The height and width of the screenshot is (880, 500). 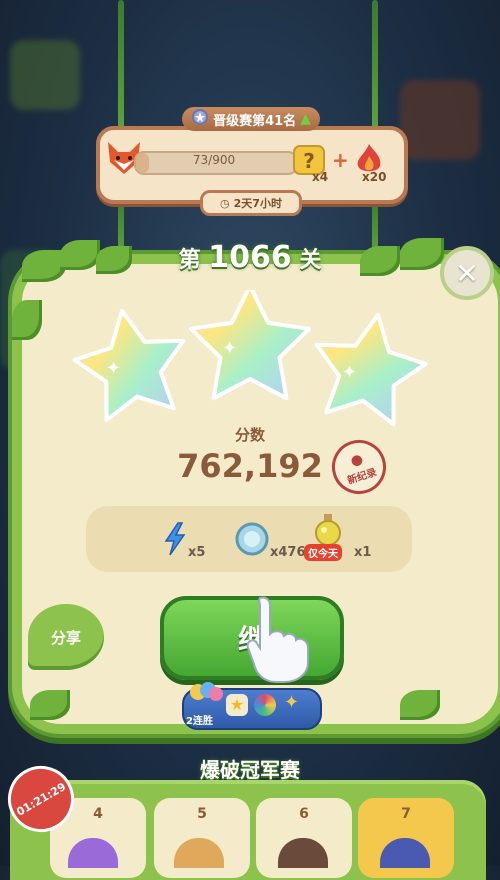 I want to click on fire-count: x20, so click(x=374, y=177).